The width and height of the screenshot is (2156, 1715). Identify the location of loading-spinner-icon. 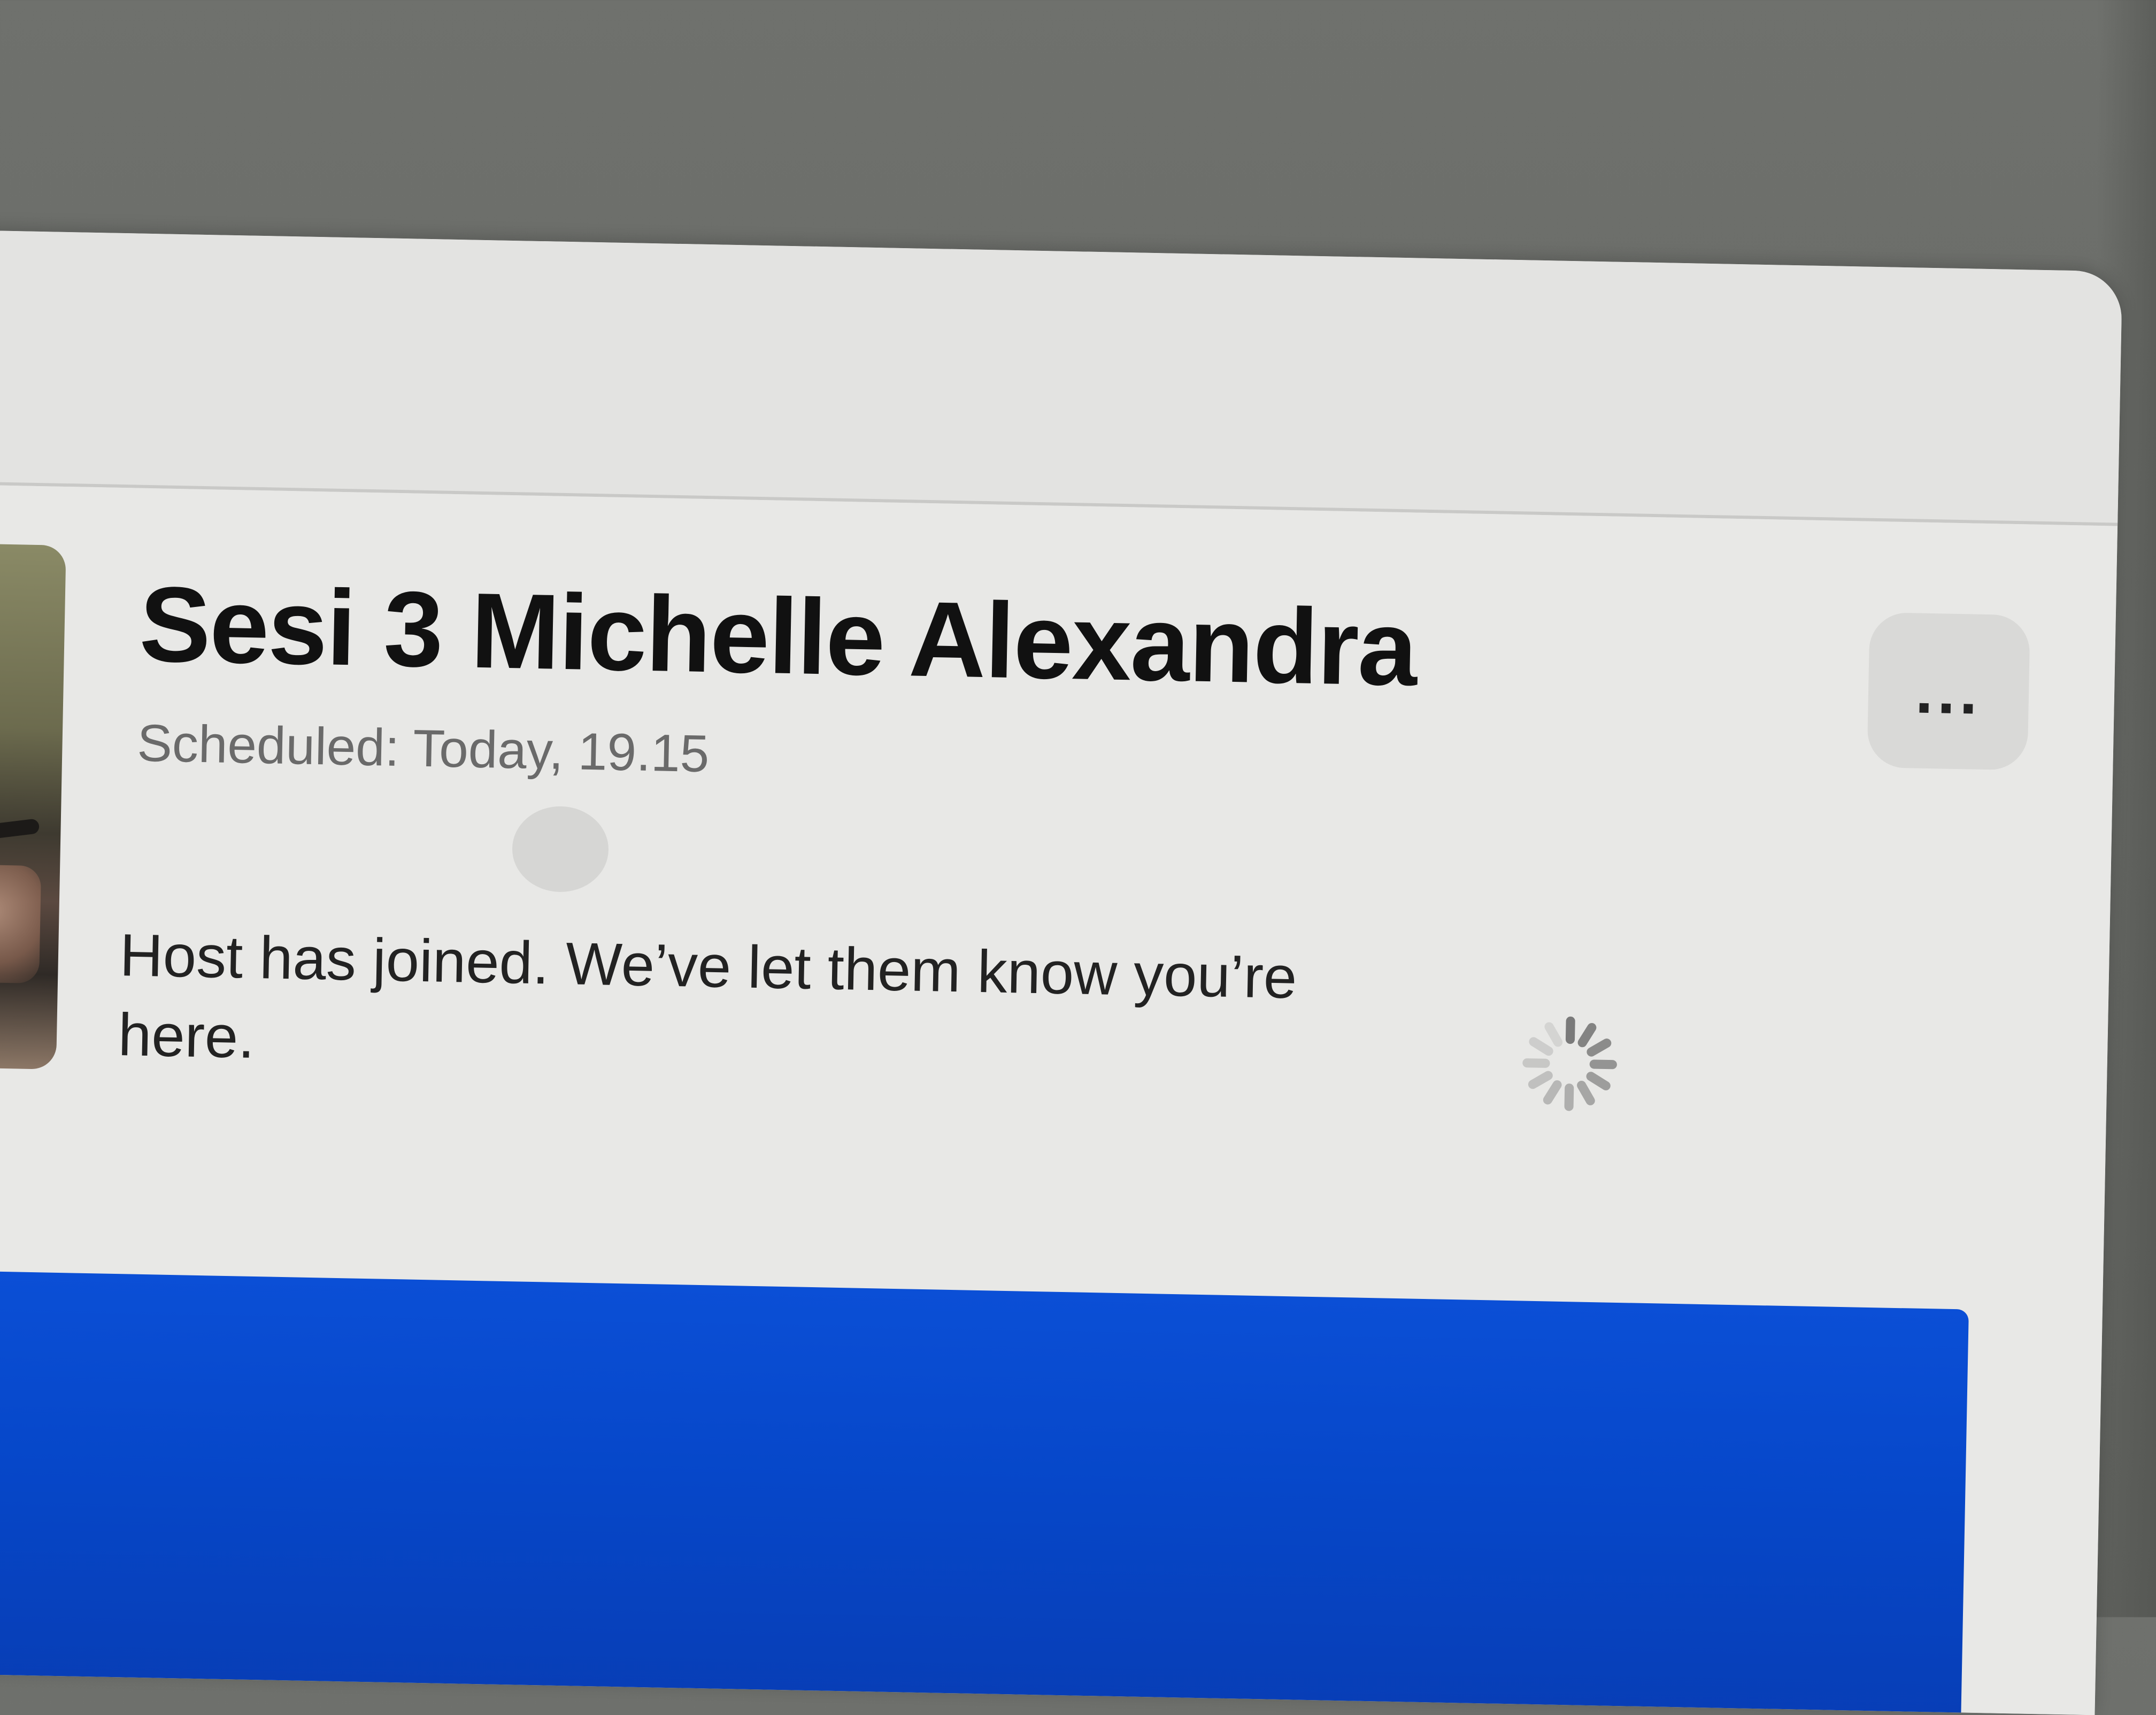
(1569, 1063).